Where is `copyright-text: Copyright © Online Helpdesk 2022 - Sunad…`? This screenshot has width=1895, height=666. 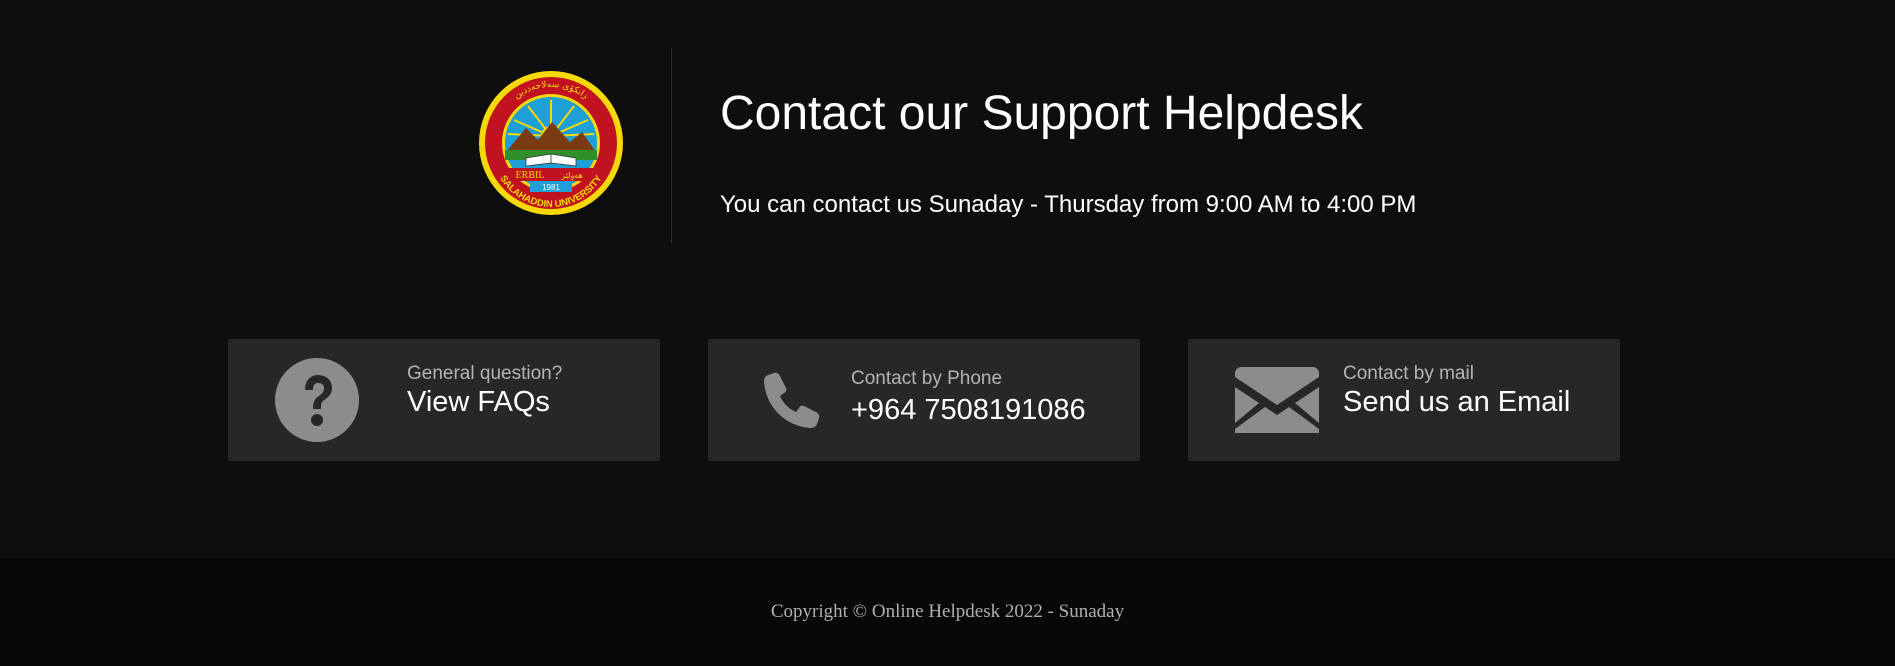
copyright-text: Copyright © Online Helpdesk 2022 - Sunad… is located at coordinates (947, 611).